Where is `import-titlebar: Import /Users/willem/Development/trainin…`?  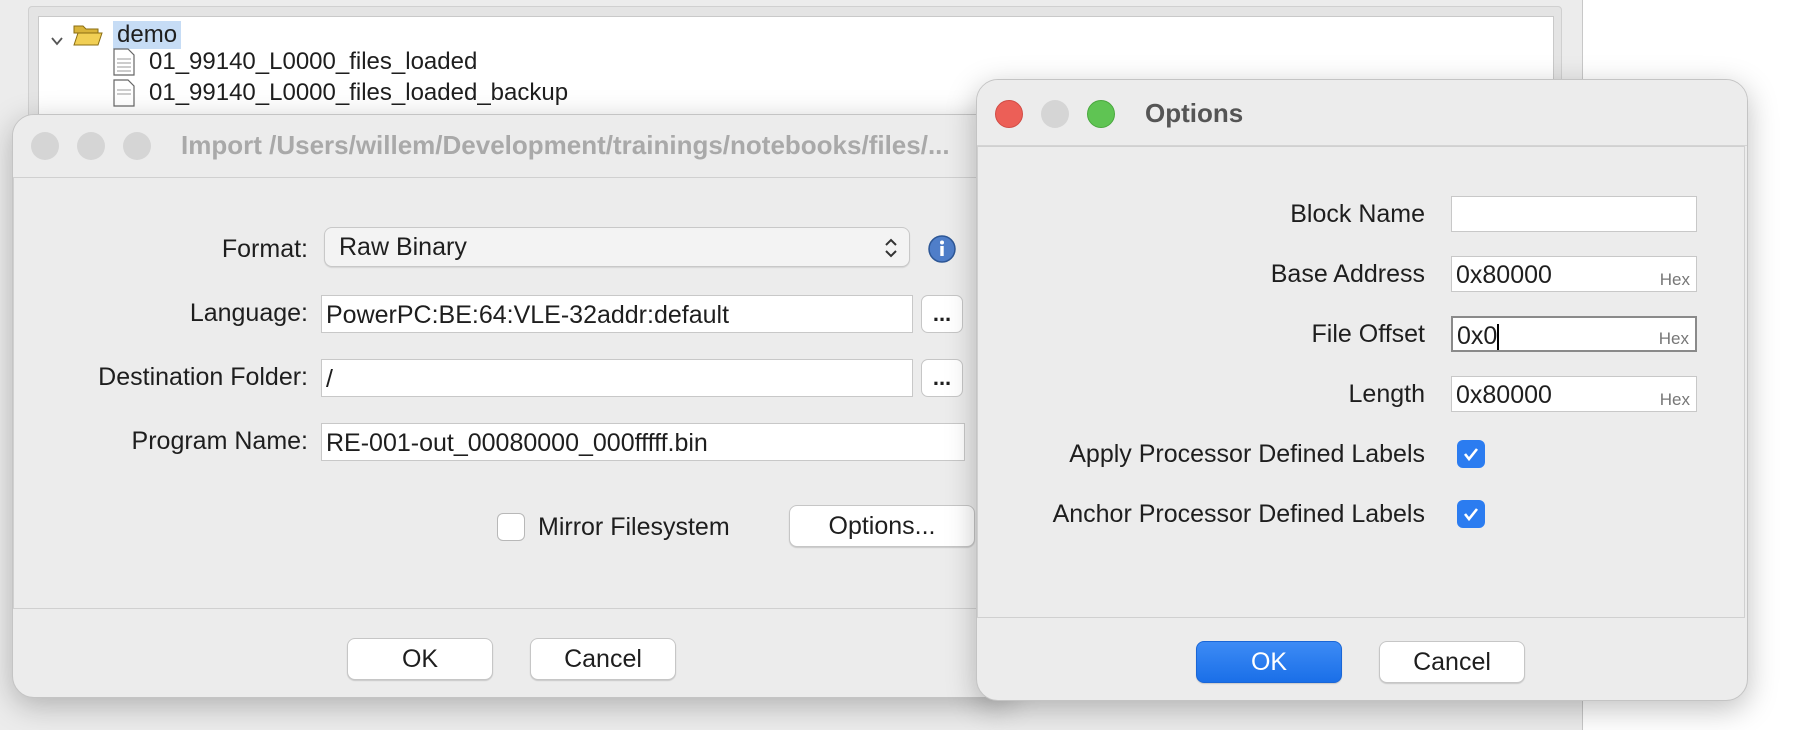 import-titlebar: Import /Users/willem/Development/trainin… is located at coordinates (513, 146).